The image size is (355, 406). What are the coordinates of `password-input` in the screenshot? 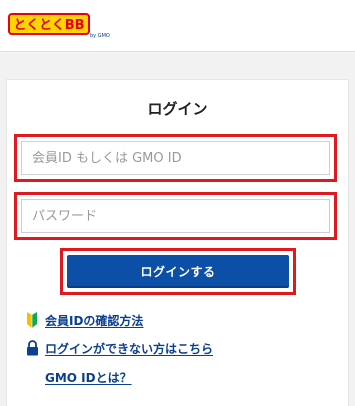 It's located at (175, 216).